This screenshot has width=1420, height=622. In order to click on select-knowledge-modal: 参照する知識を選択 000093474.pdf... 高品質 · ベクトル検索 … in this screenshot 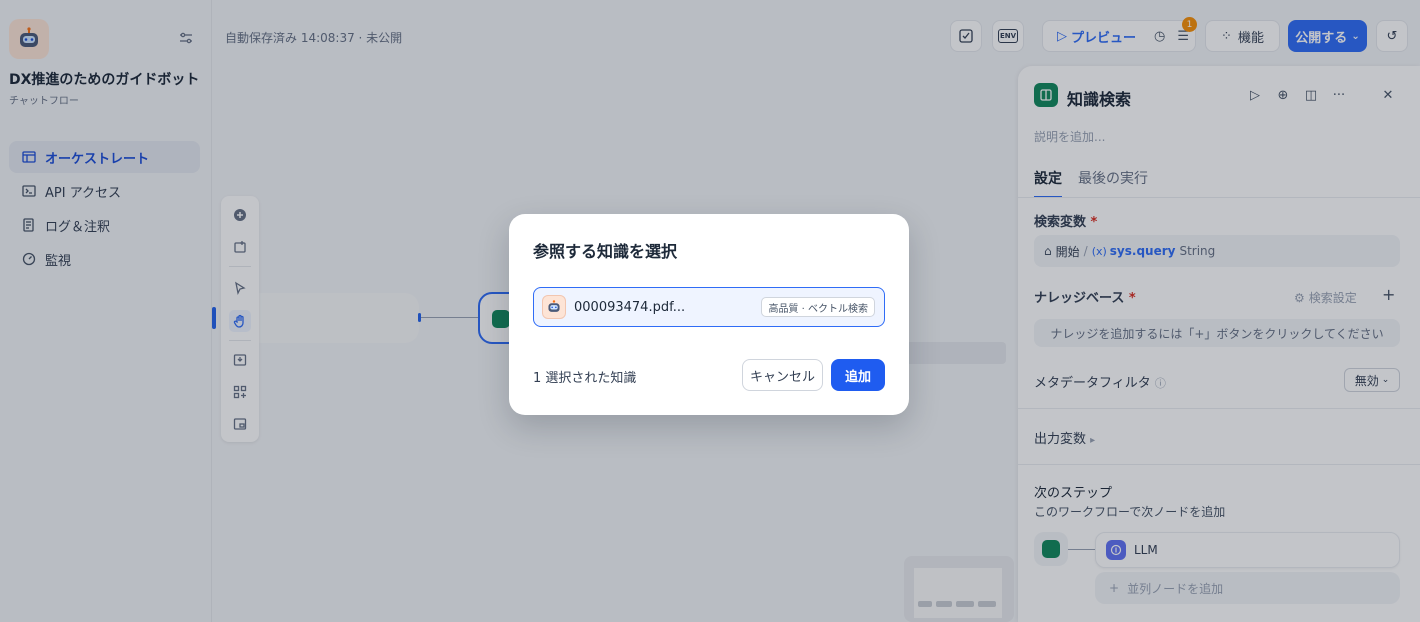, I will do `click(709, 314)`.